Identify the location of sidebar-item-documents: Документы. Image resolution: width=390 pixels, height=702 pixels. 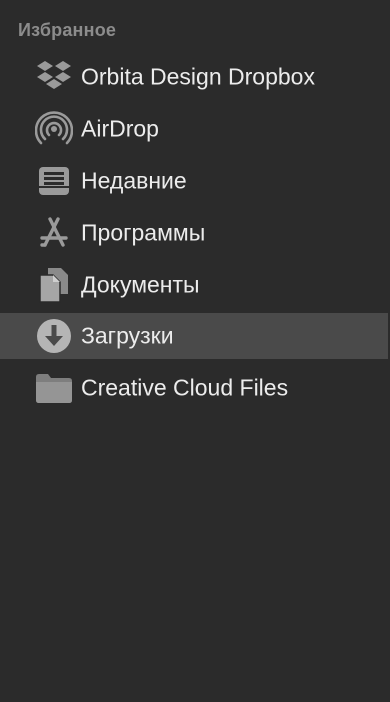
(194, 285).